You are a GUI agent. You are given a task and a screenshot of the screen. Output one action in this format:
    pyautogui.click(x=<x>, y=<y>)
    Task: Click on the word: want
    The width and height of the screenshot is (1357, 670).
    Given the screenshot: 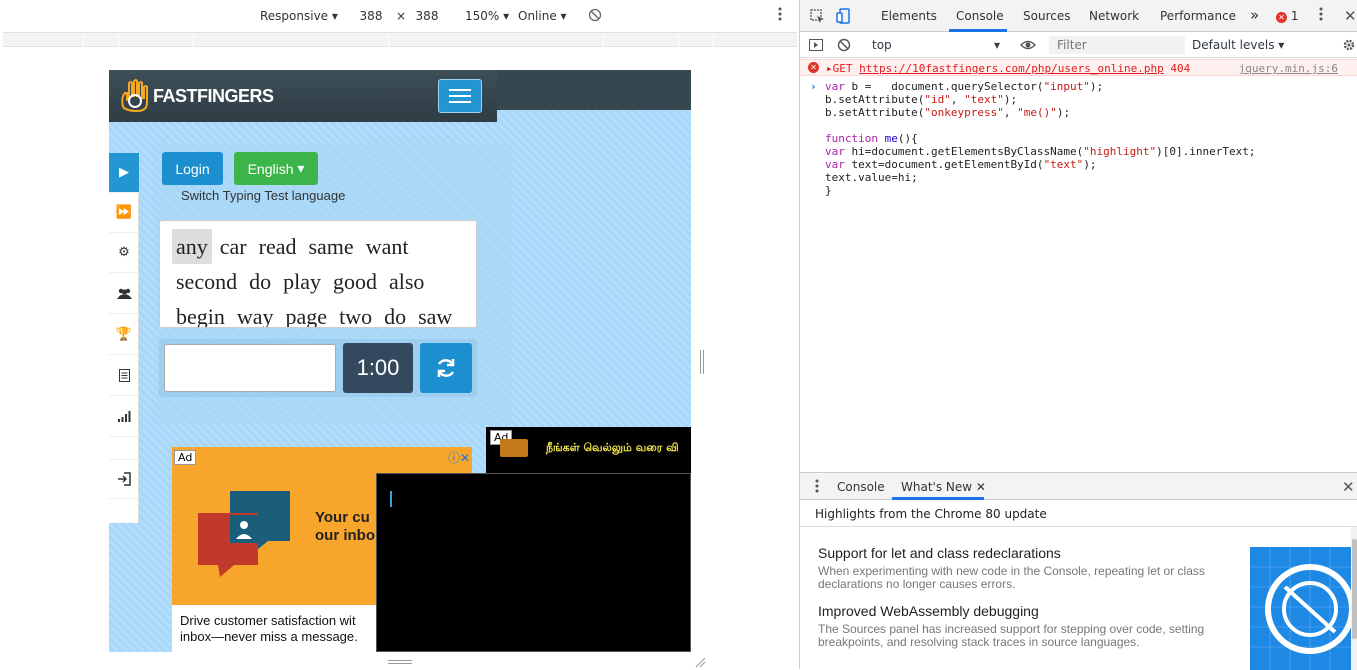 What is the action you would take?
    pyautogui.click(x=387, y=246)
    